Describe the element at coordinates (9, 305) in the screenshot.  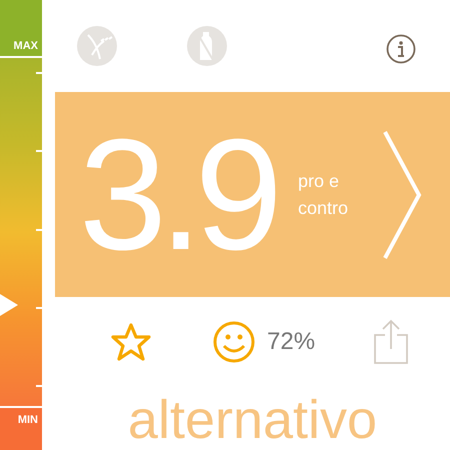
I see `pointer-icon` at that location.